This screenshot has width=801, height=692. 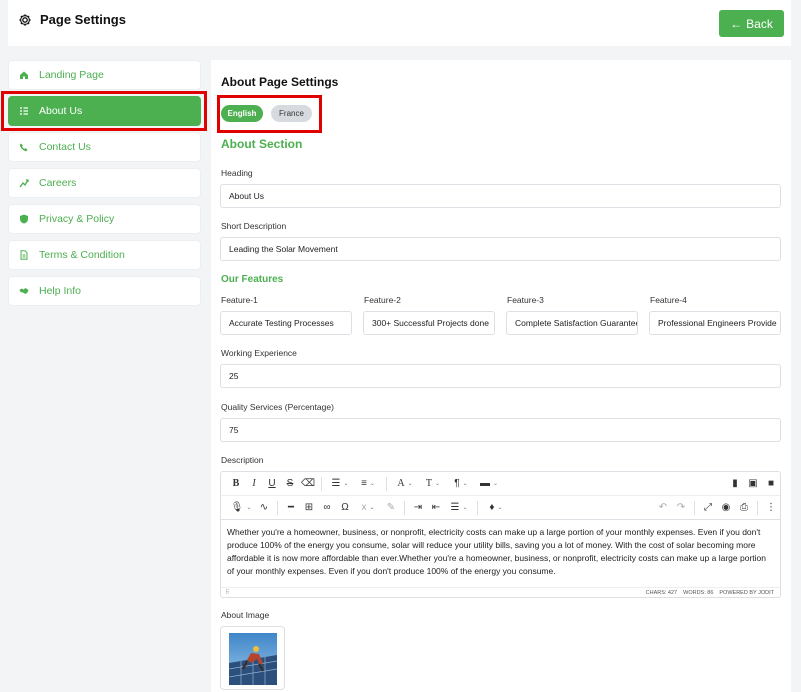 What do you see at coordinates (60, 291) in the screenshot?
I see `sidebar-item-label: Help Info` at bounding box center [60, 291].